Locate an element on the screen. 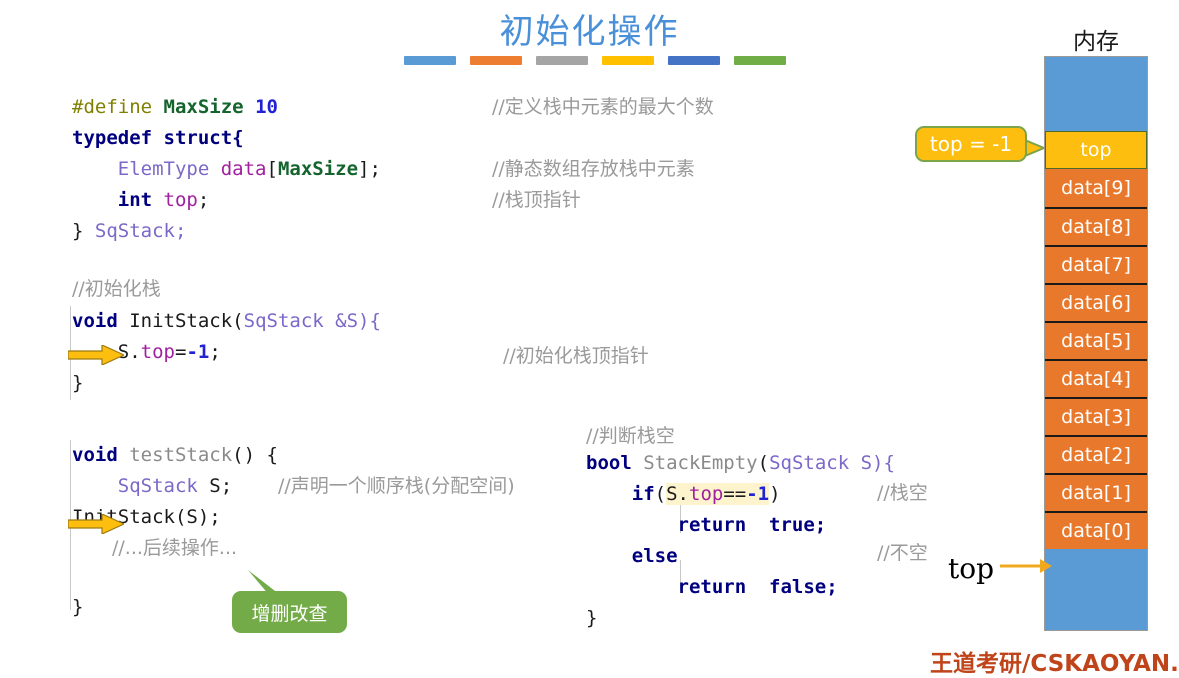 This screenshot has width=1179, height=678. memory-cell-data-5: data[5] is located at coordinates (1096, 340).